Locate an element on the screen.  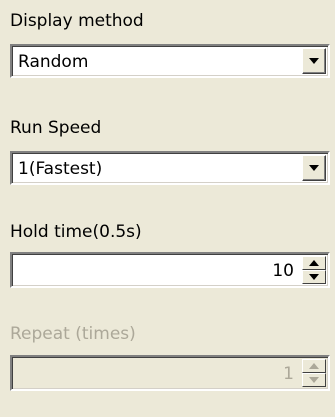
display-method-dropdown-button is located at coordinates (314, 61).